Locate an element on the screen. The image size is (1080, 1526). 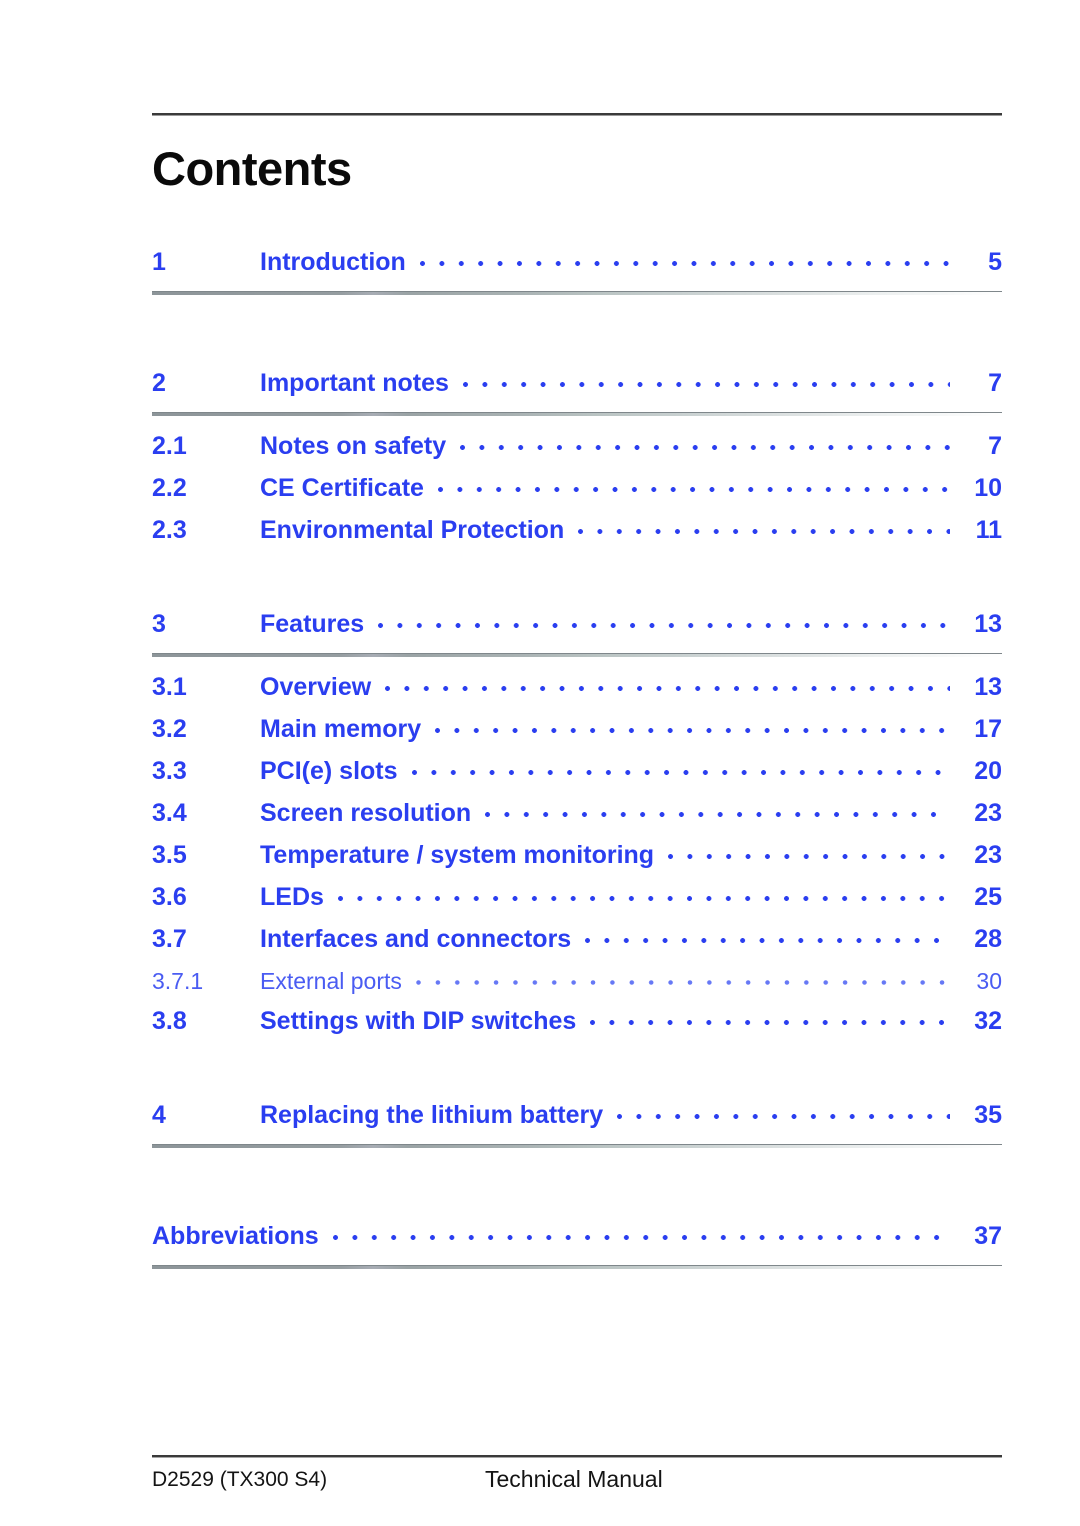
toc-entry-number: 4 is located at coordinates (159, 1115).